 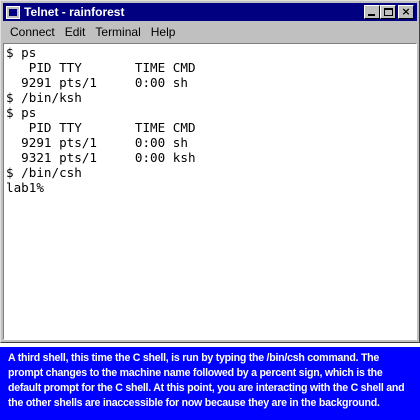 I want to click on minimize-button, so click(x=372, y=12).